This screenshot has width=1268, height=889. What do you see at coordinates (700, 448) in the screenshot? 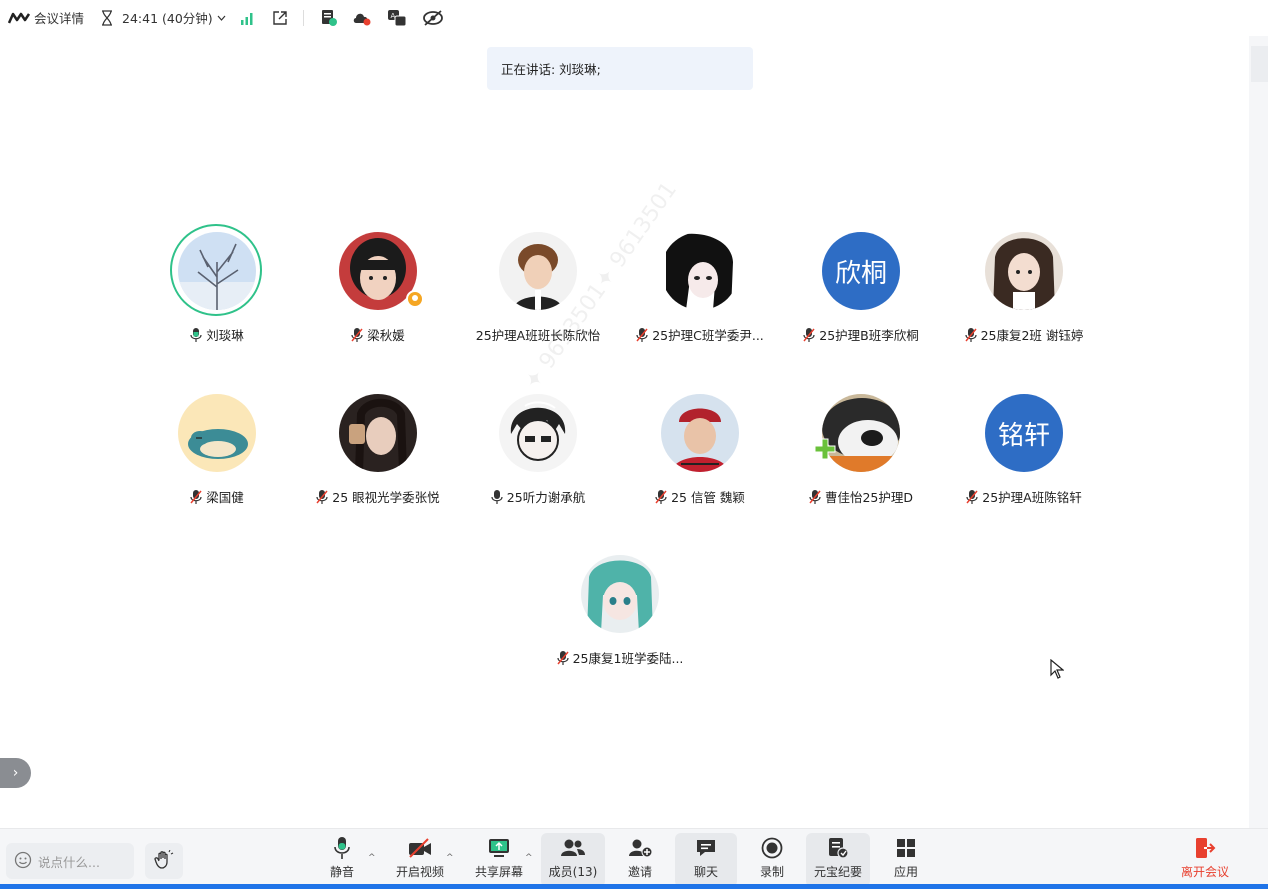
I see `participant-tile: 25 信管 魏颖` at bounding box center [700, 448].